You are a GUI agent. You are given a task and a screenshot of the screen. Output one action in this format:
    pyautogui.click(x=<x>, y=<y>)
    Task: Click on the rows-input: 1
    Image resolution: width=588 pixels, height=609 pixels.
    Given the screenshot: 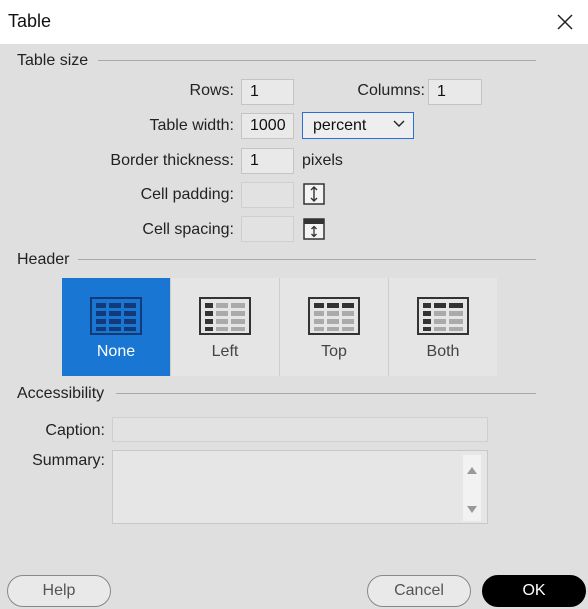 What is the action you would take?
    pyautogui.click(x=267, y=92)
    